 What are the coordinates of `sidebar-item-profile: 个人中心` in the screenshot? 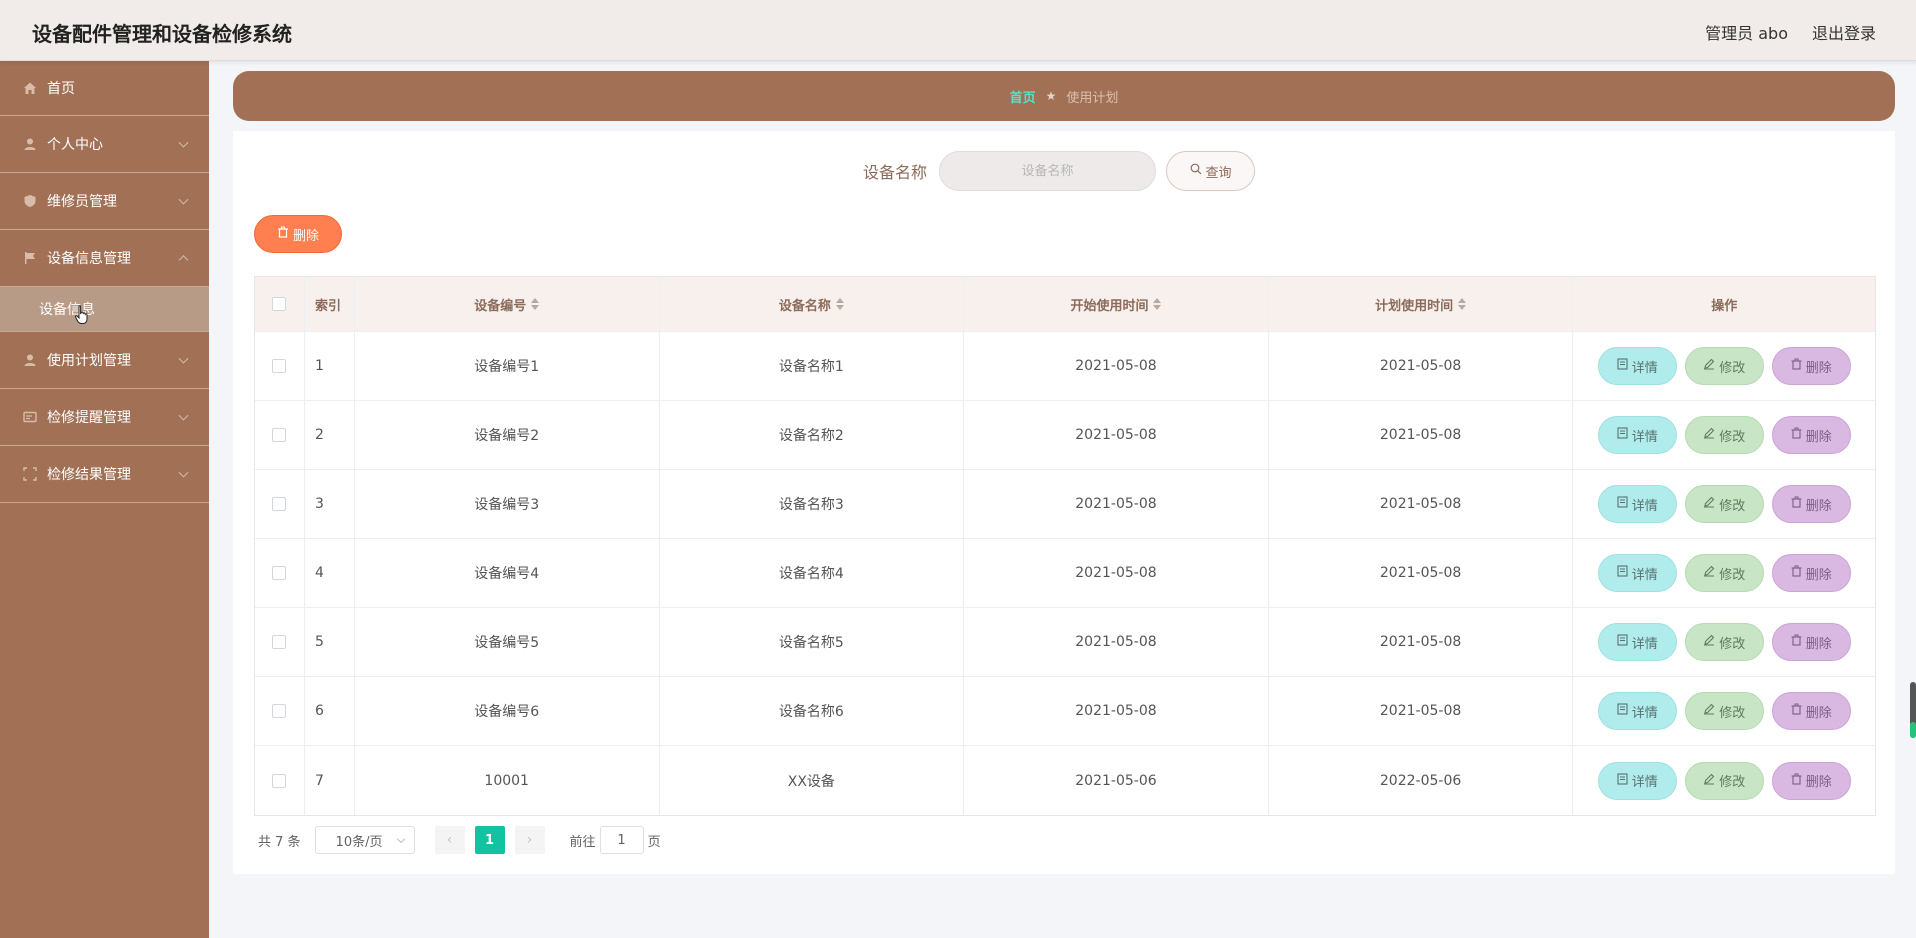 It's located at (104, 144).